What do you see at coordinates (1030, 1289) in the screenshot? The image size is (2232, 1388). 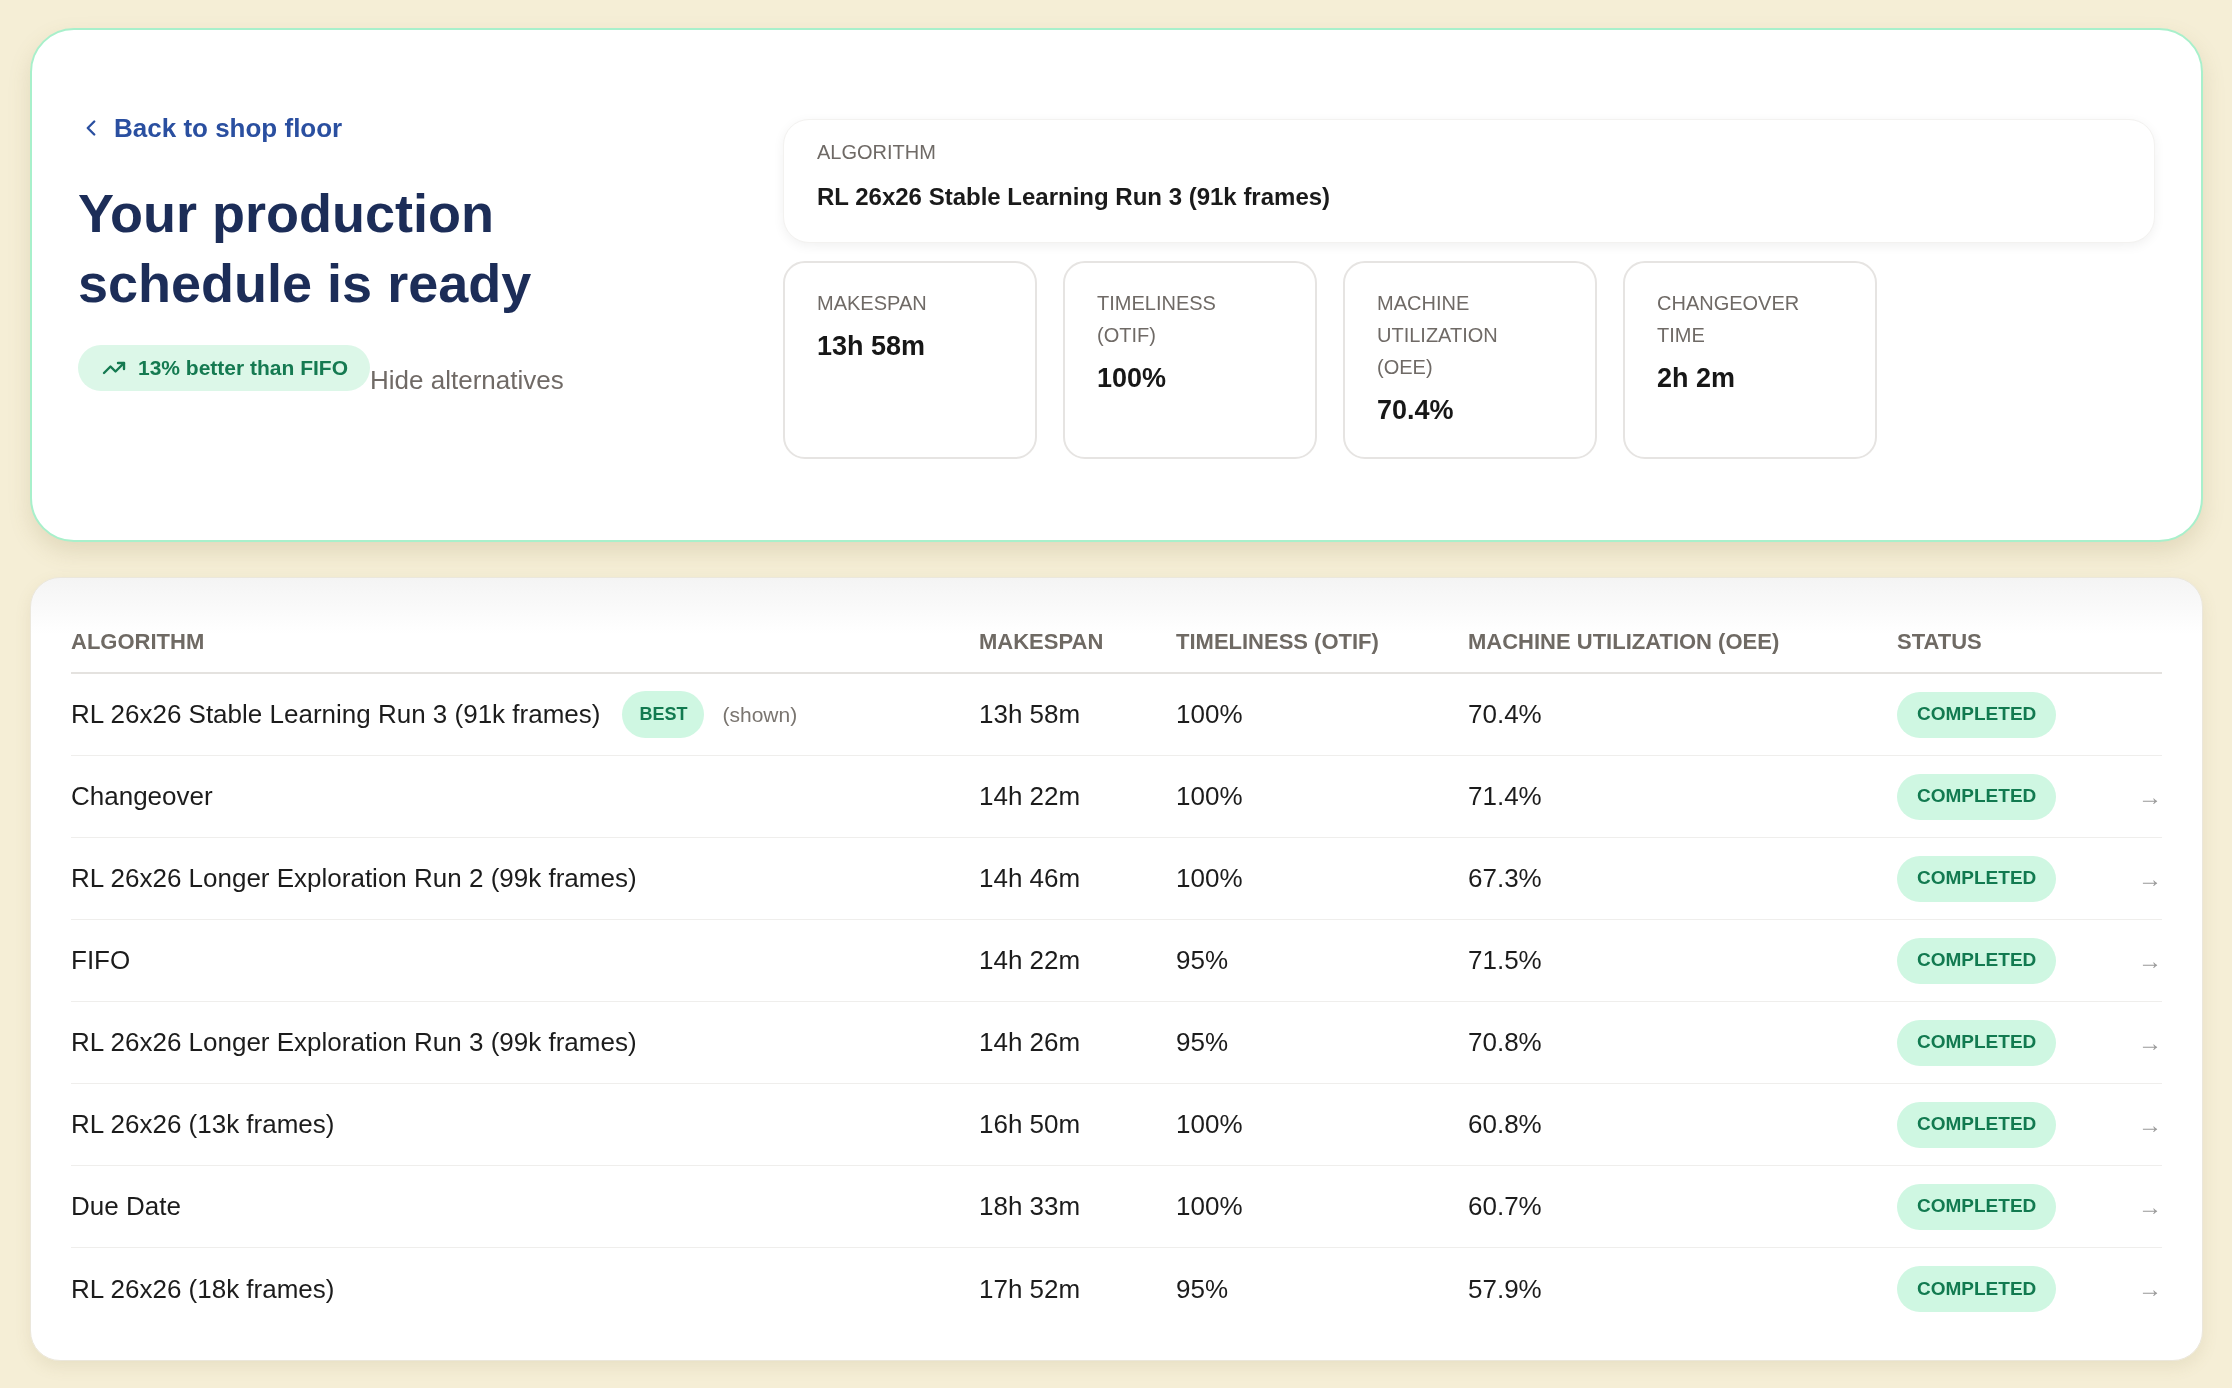 I see `table-cell-text: 17h 52m` at bounding box center [1030, 1289].